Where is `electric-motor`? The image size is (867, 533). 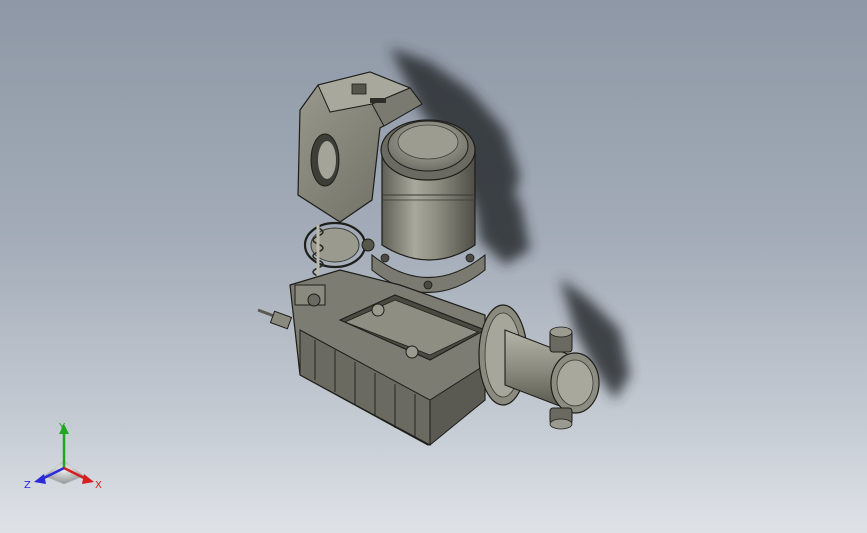
electric-motor is located at coordinates (428, 206).